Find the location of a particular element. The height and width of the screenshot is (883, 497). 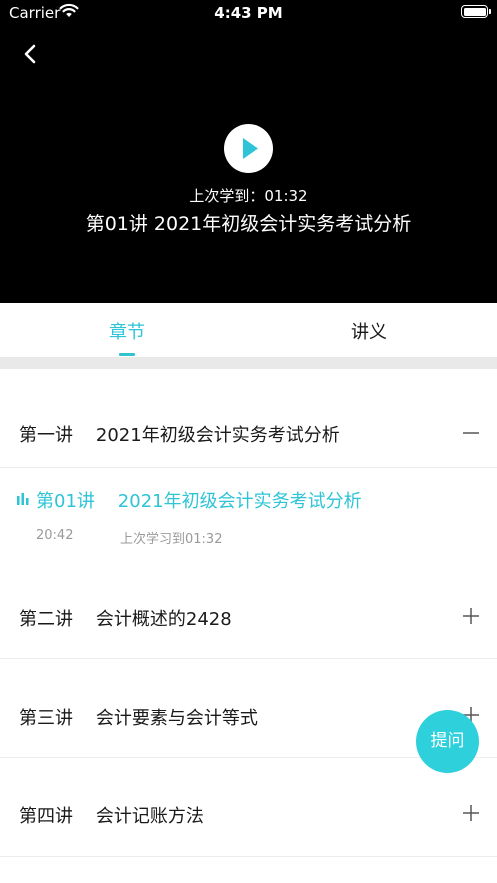

chapter-row-4: 第四讲 会计记账方法 is located at coordinates (248, 807).